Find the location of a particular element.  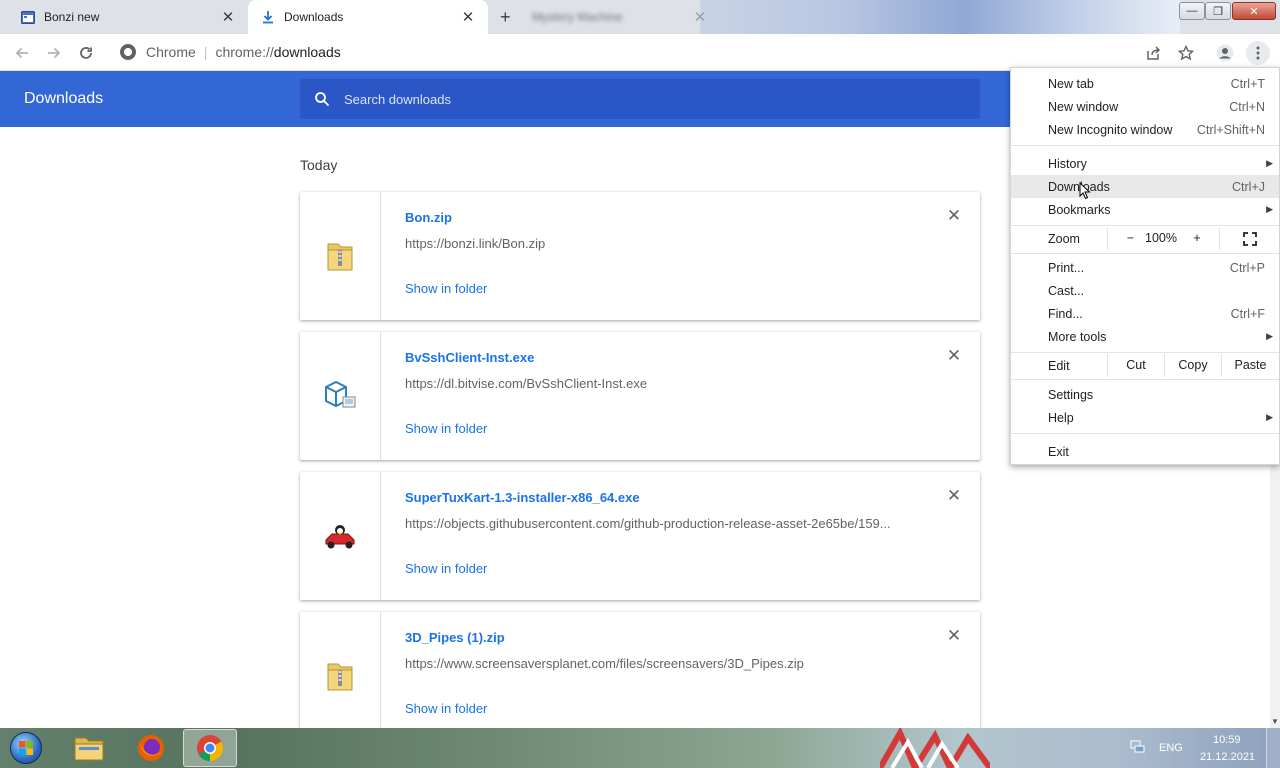

address-bar: Chrome | chrome:// downloads is located at coordinates (638, 52).